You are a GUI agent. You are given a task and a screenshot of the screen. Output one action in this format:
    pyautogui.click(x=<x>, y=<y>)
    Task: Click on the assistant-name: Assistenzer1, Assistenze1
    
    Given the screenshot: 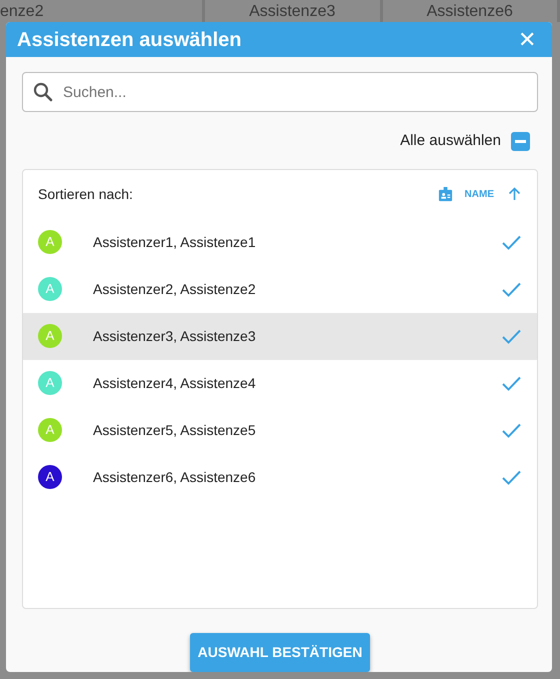 What is the action you would take?
    pyautogui.click(x=175, y=242)
    